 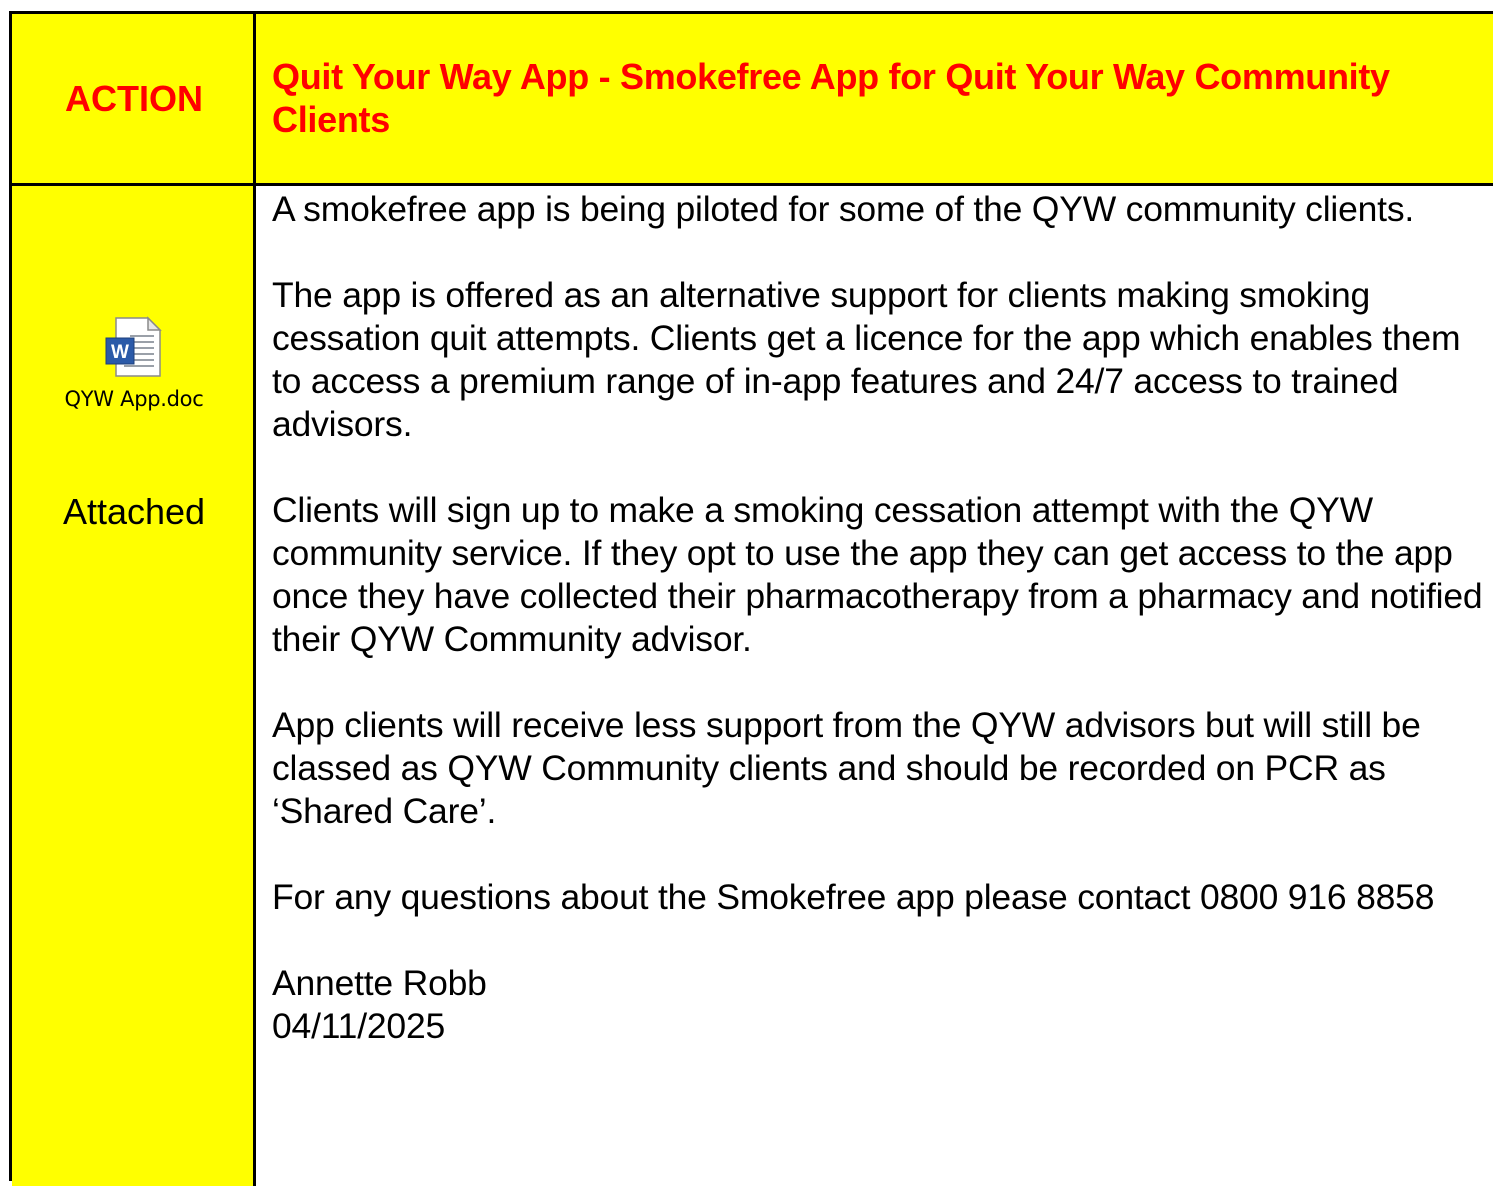 What do you see at coordinates (134, 511) in the screenshot?
I see `attachment-status: Attached` at bounding box center [134, 511].